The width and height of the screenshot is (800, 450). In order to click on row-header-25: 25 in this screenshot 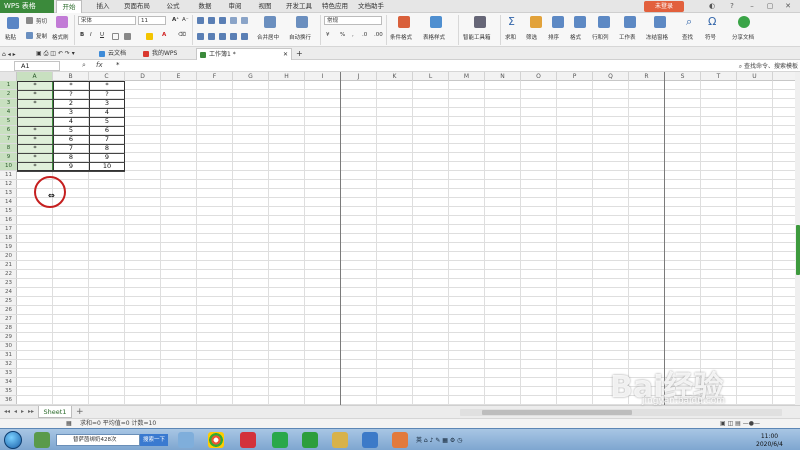, I will do `click(8, 301)`.